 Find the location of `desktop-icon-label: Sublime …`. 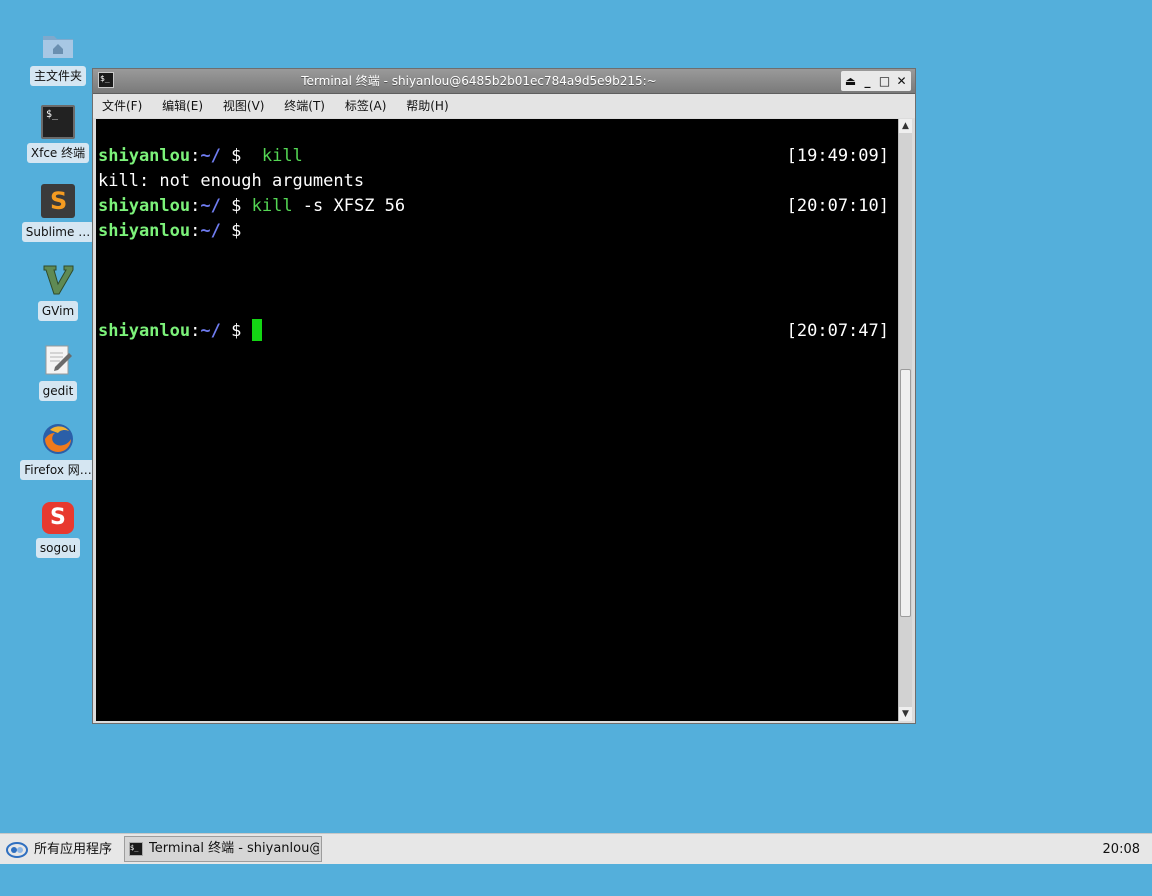

desktop-icon-label: Sublime … is located at coordinates (58, 232).